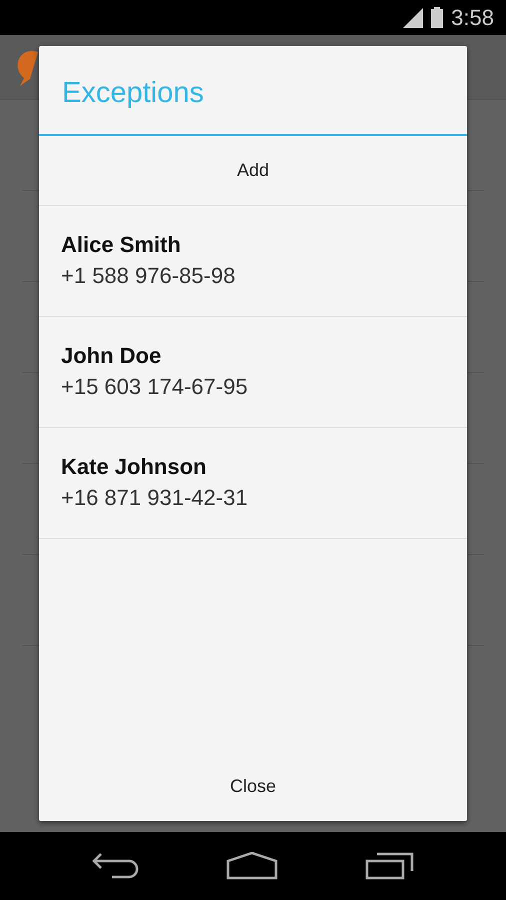 Image resolution: width=506 pixels, height=900 pixels. I want to click on home-icon, so click(252, 866).